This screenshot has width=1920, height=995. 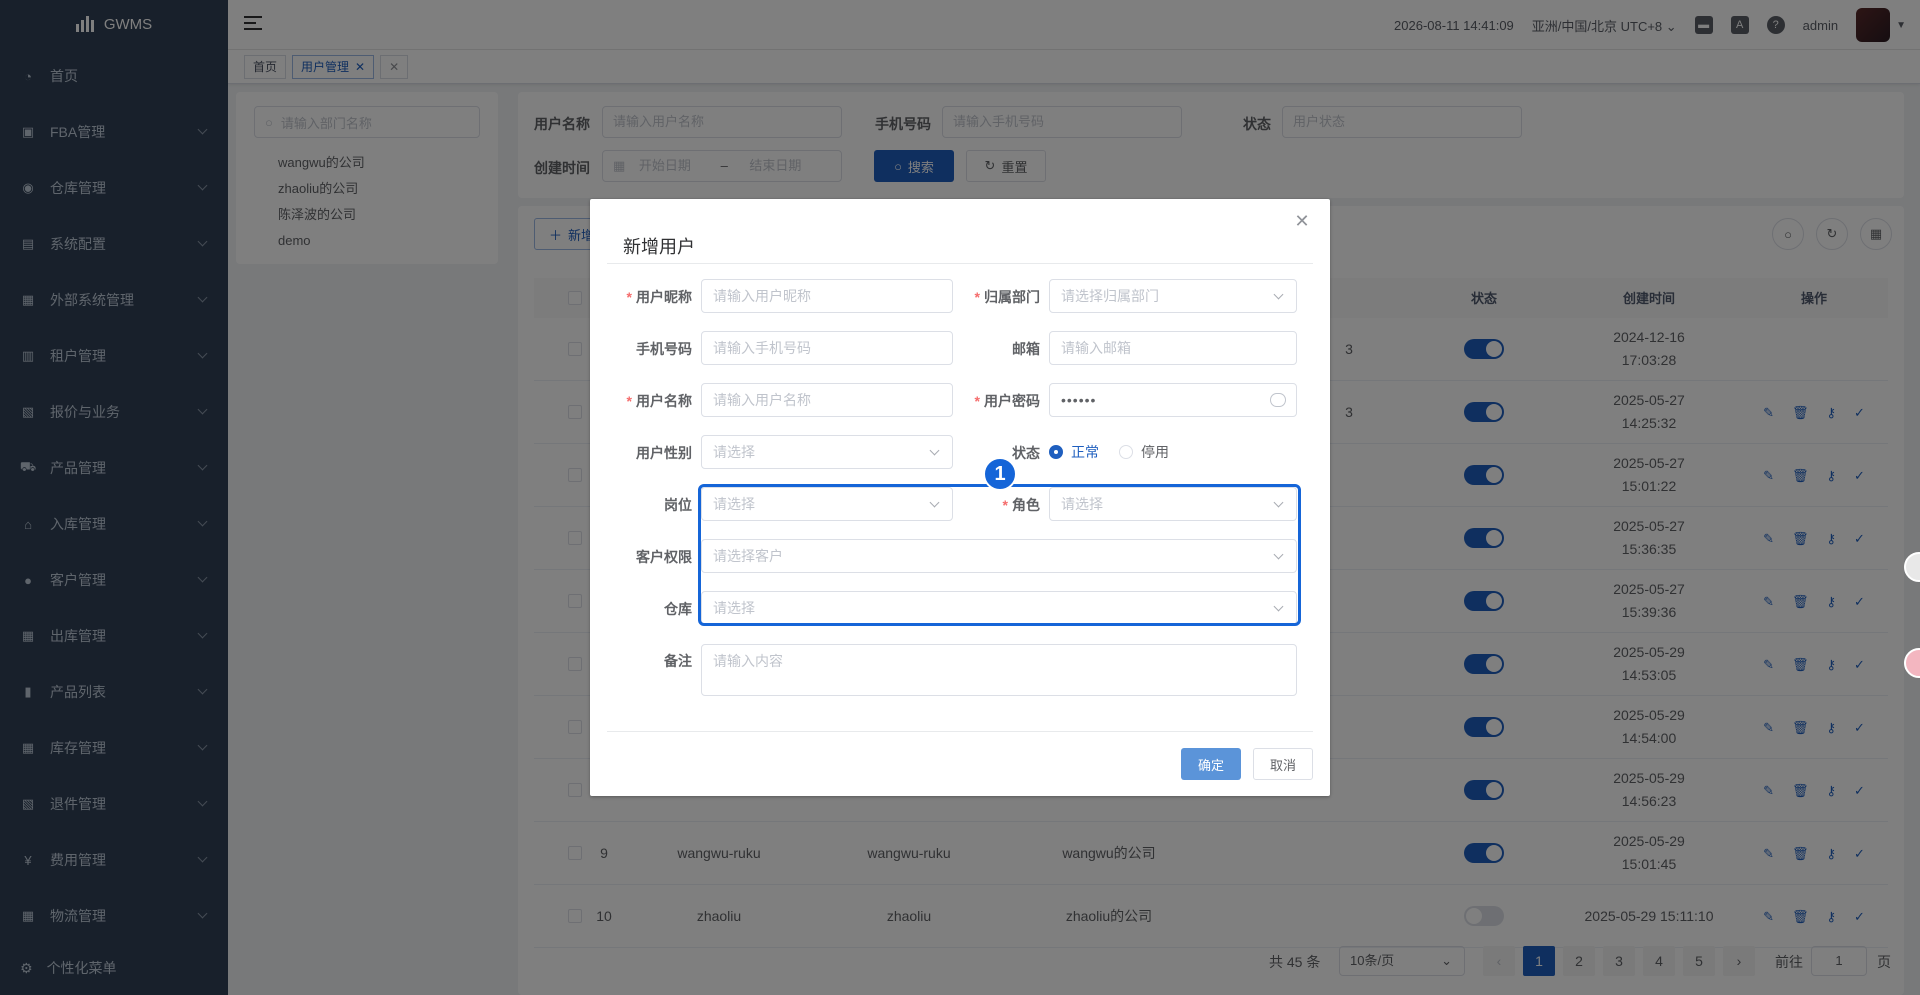 What do you see at coordinates (1000, 474) in the screenshot?
I see `step-badge: 1` at bounding box center [1000, 474].